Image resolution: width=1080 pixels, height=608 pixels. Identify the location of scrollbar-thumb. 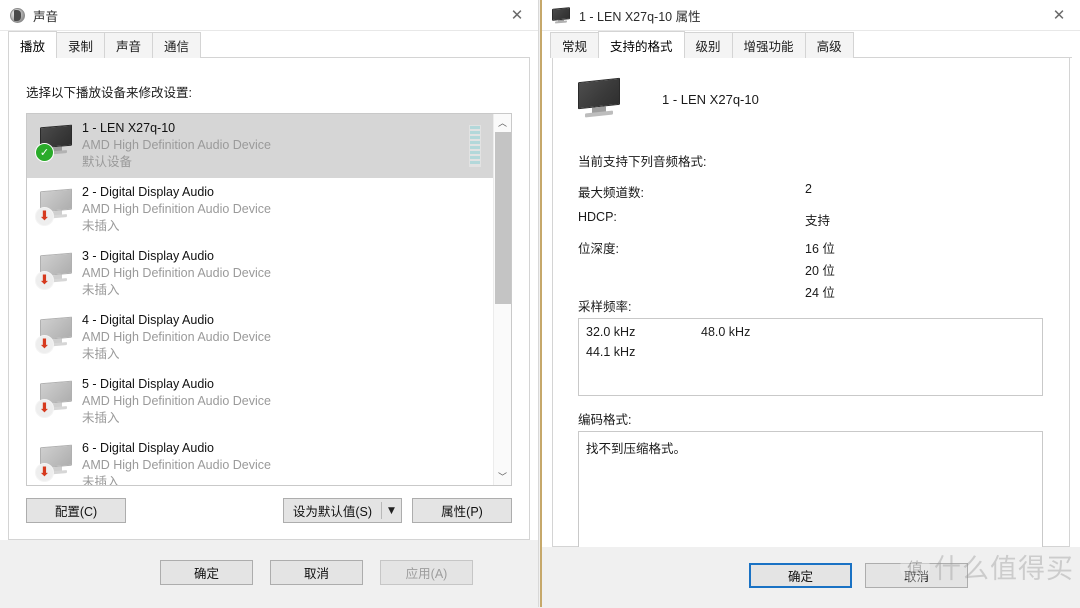
(503, 218).